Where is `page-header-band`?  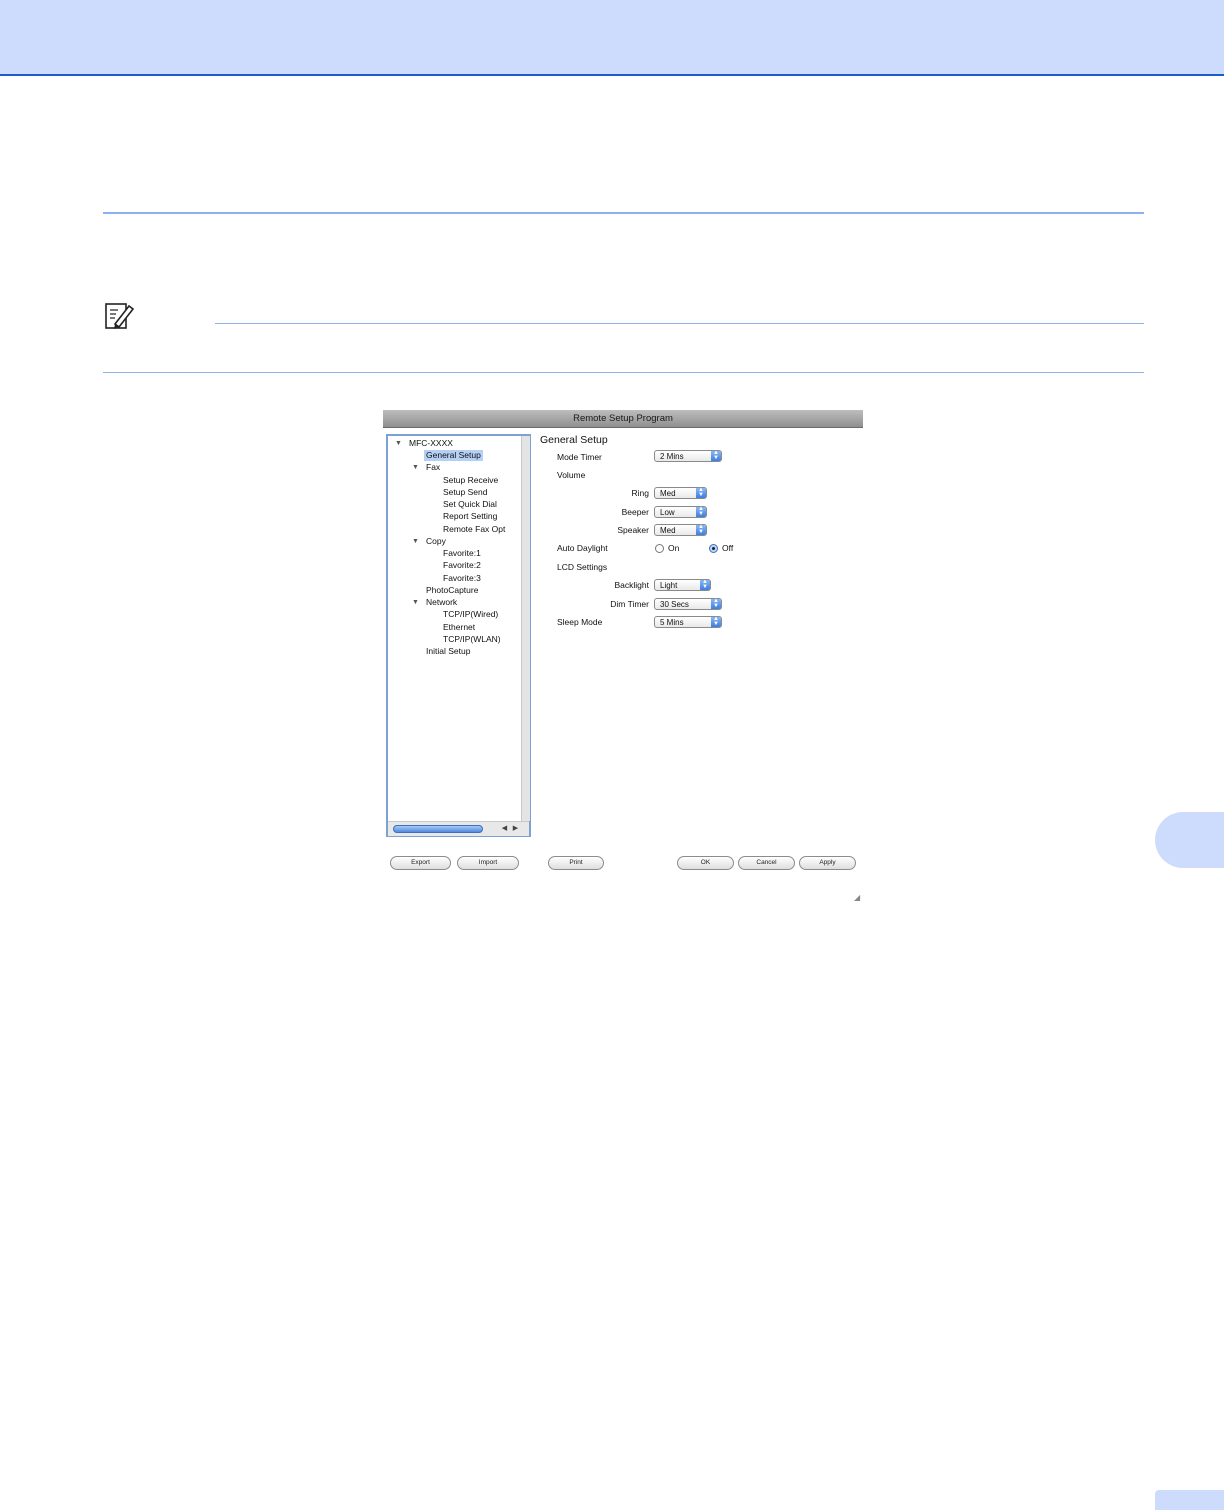
page-header-band is located at coordinates (612, 38).